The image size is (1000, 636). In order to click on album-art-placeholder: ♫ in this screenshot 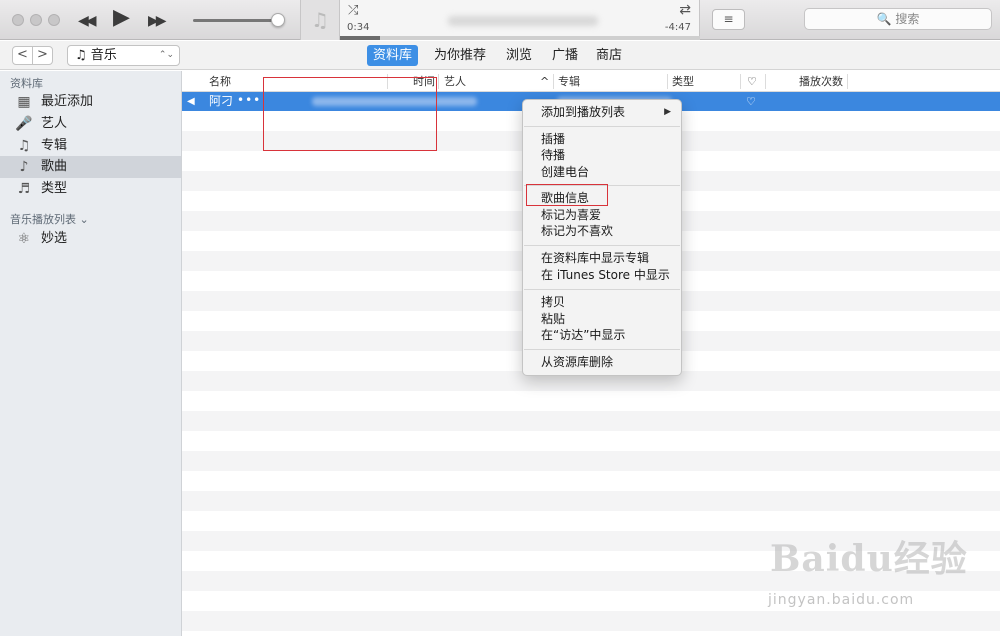, I will do `click(320, 20)`.